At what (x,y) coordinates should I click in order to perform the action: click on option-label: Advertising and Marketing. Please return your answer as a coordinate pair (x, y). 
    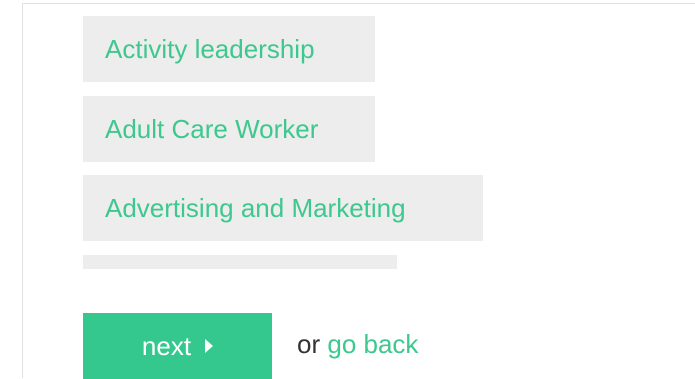
    Looking at the image, I should click on (255, 207).